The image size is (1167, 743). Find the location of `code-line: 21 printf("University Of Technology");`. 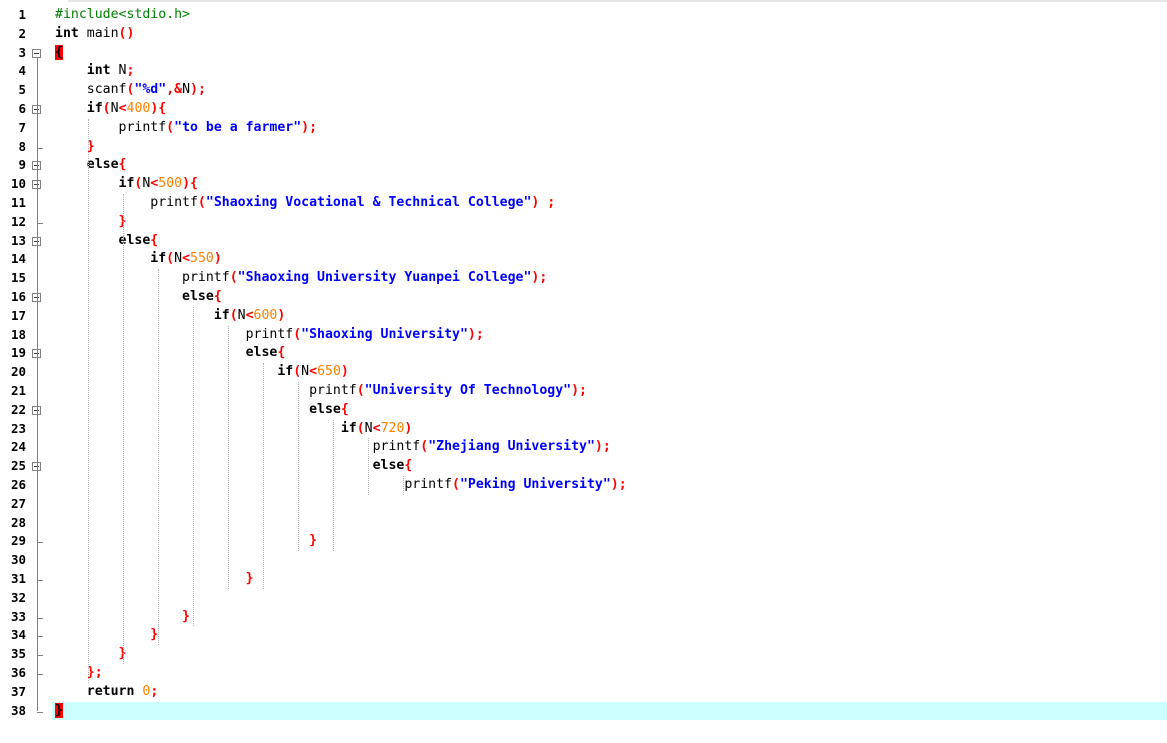

code-line: 21 printf("University Of Technology"); is located at coordinates (583, 391).